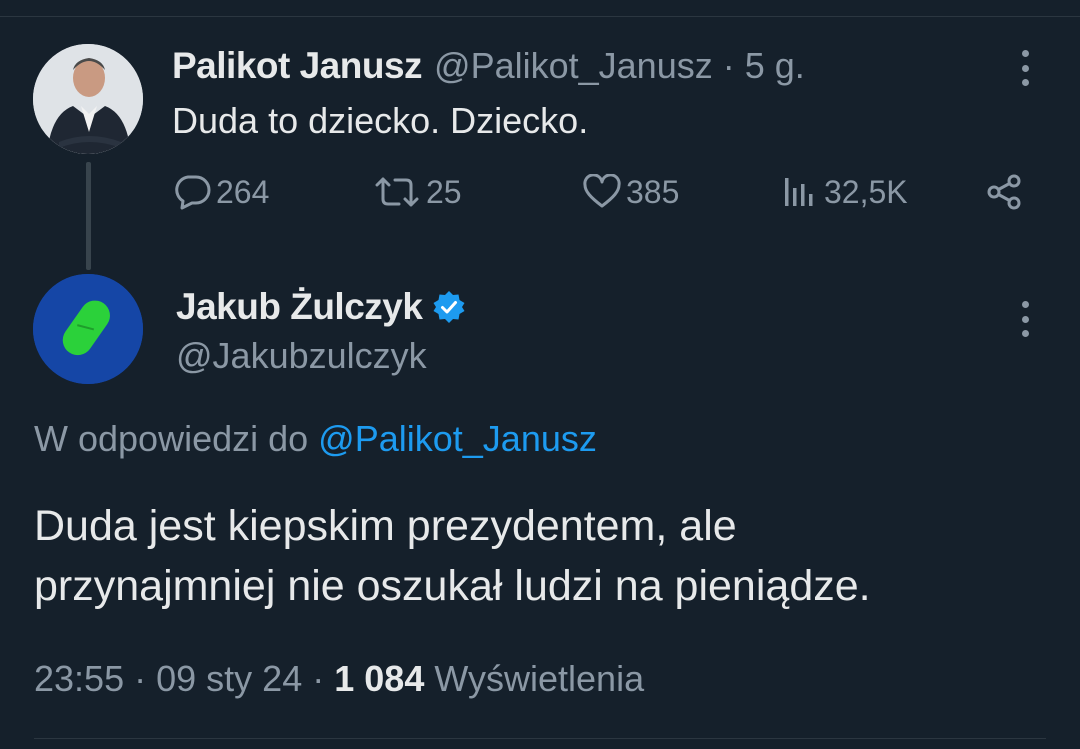  I want to click on share-button, so click(1004, 192).